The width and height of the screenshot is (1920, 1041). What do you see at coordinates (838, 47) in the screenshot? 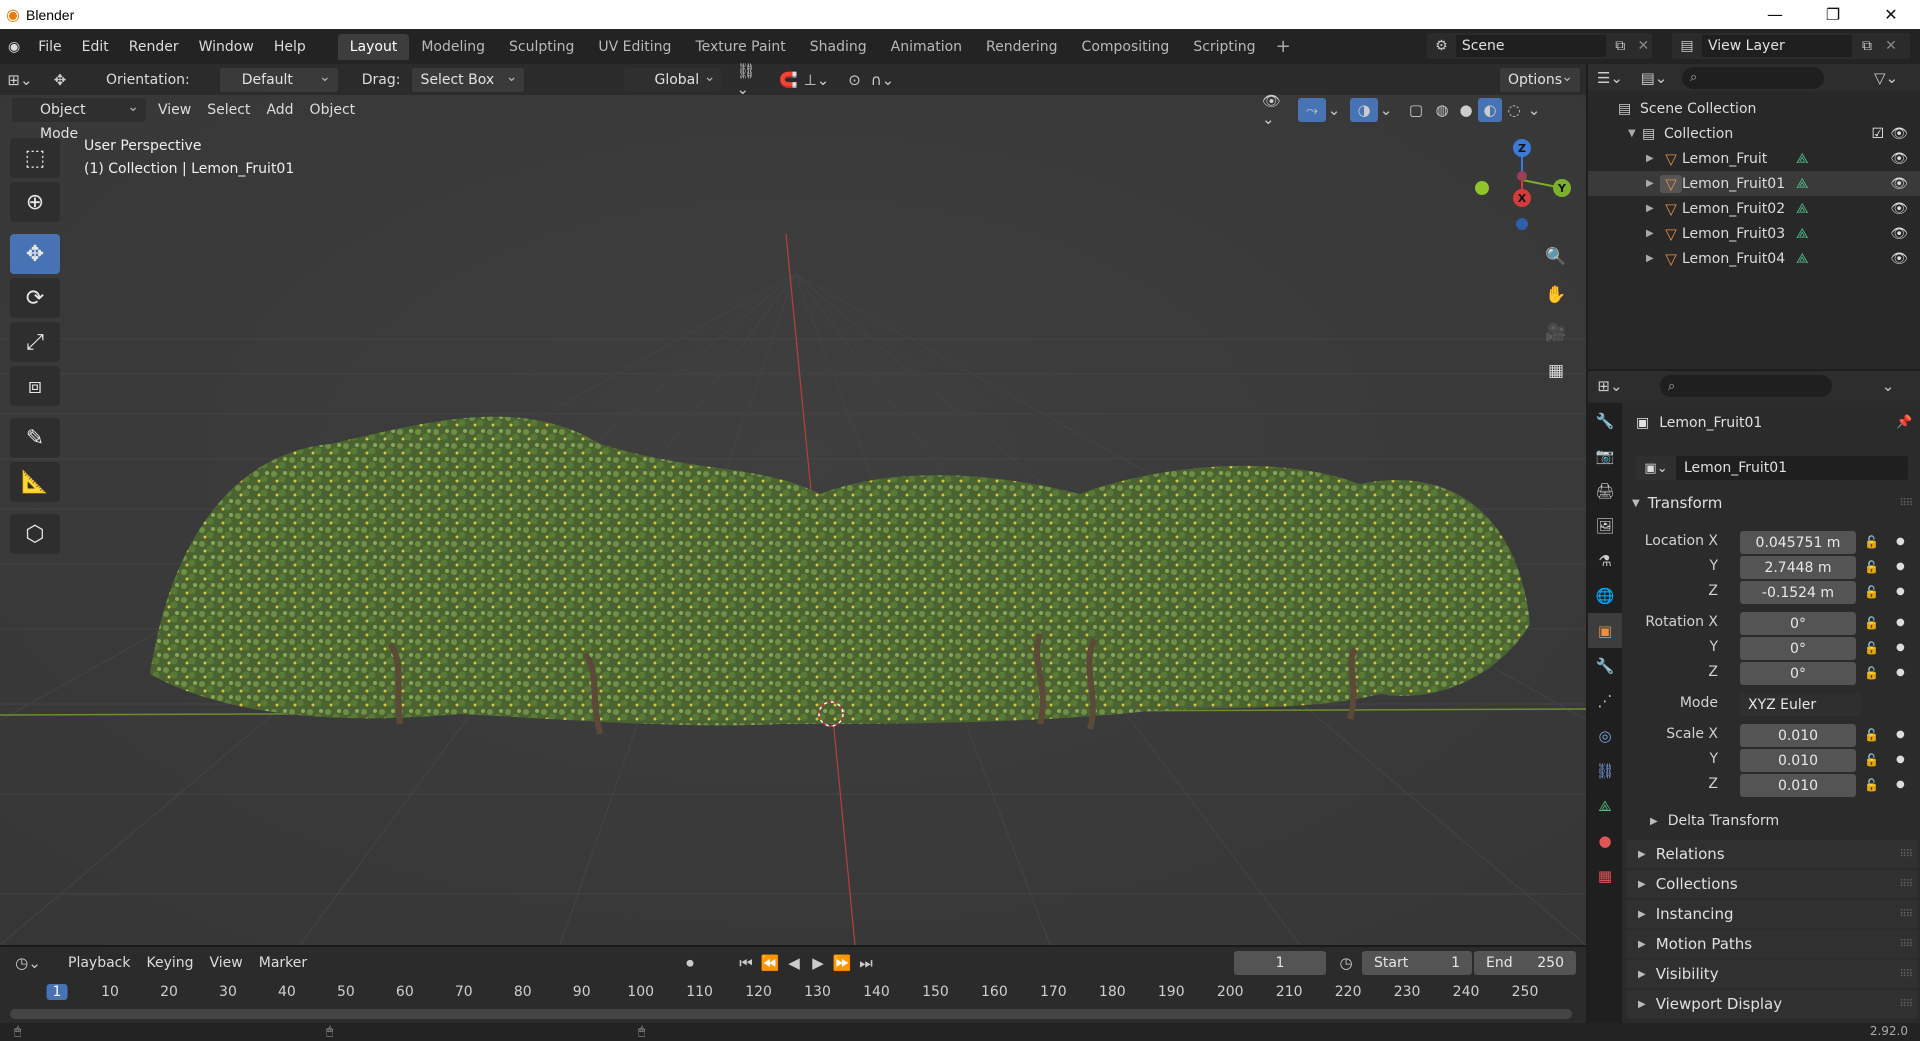
I see `tab-shading: Shading` at bounding box center [838, 47].